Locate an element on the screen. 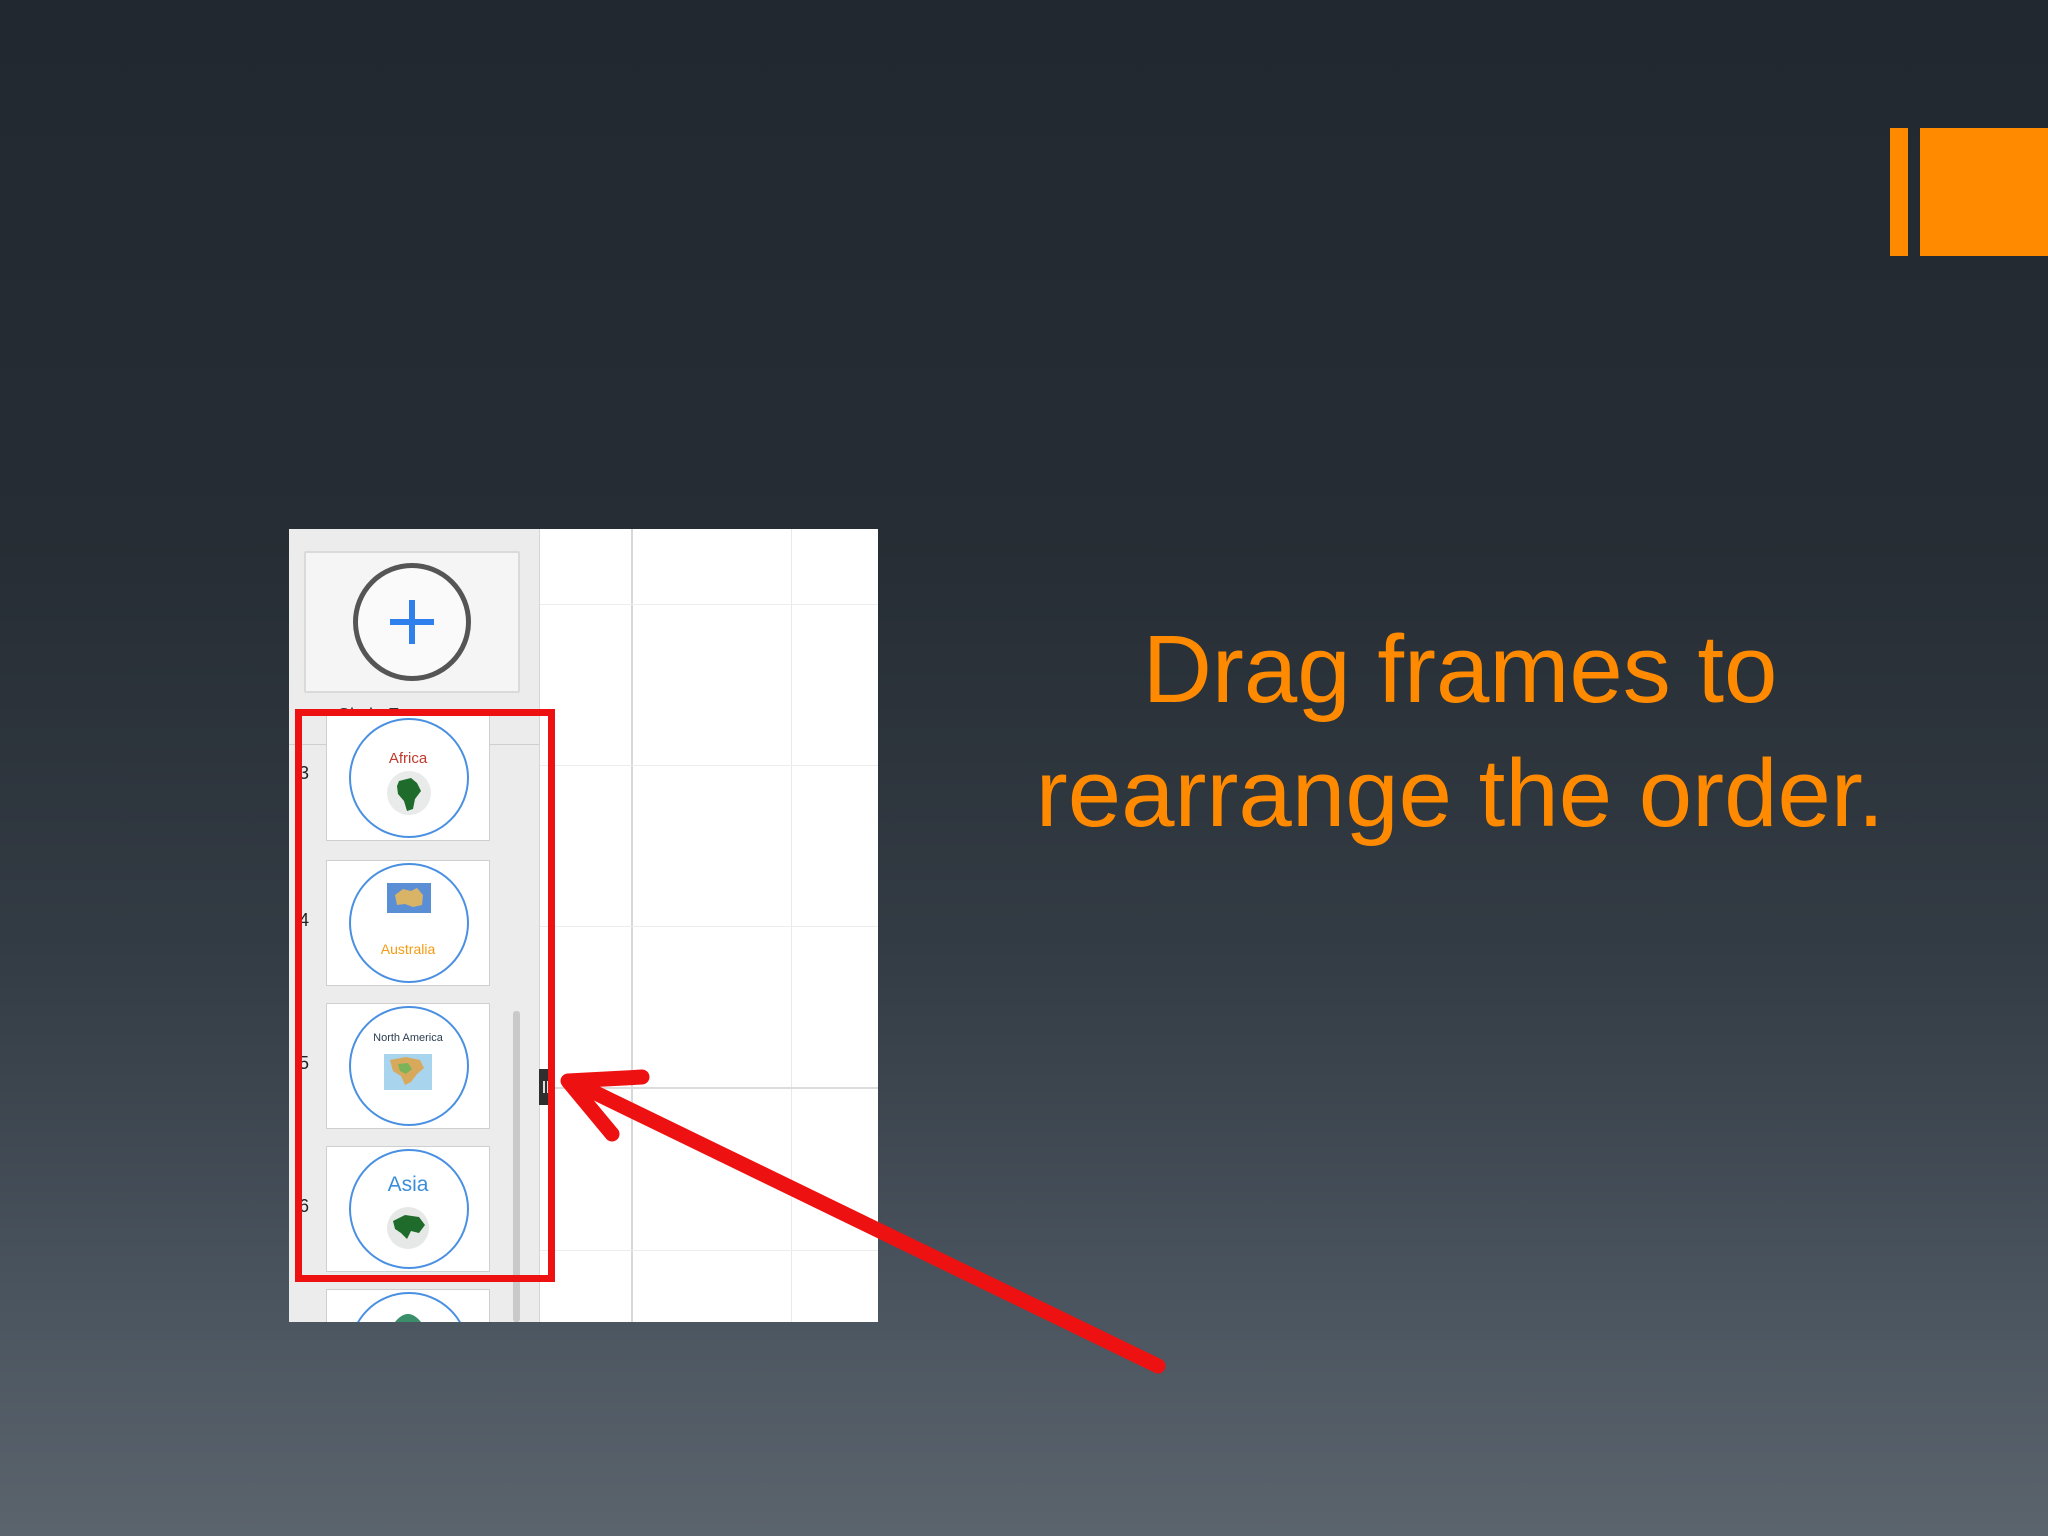 The height and width of the screenshot is (1536, 2048). add-frame-circle is located at coordinates (412, 622).